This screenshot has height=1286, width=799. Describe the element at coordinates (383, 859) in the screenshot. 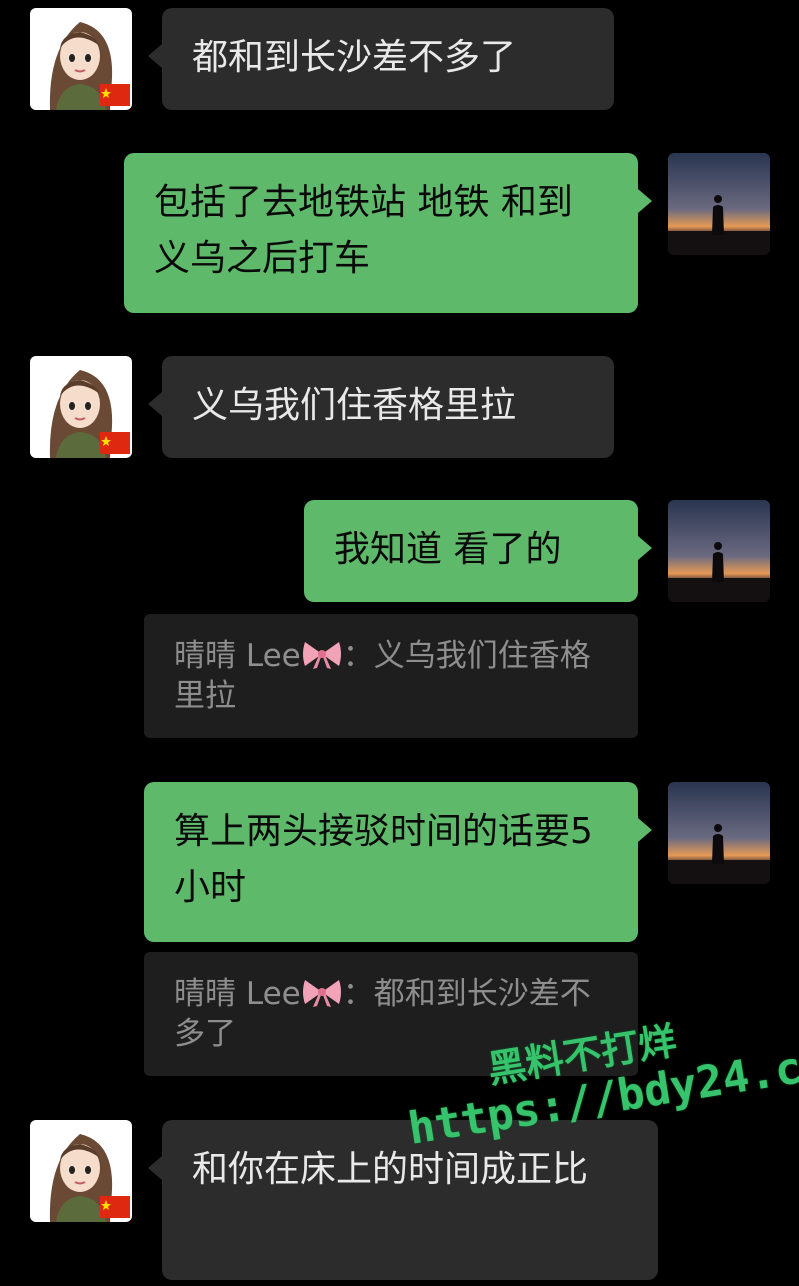

I see `message-text: 算上两头接驳时间的话要5小时` at that location.